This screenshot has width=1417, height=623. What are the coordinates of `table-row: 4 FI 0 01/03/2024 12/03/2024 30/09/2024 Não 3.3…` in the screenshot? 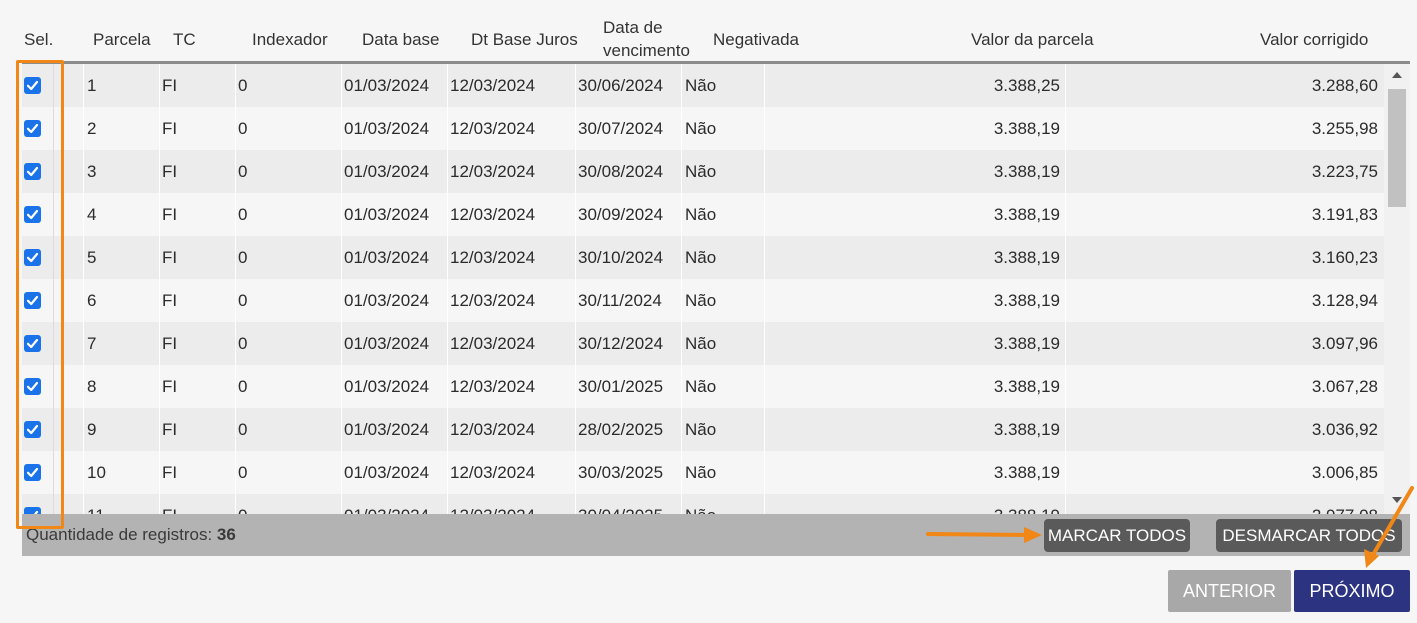 It's located at (703, 214).